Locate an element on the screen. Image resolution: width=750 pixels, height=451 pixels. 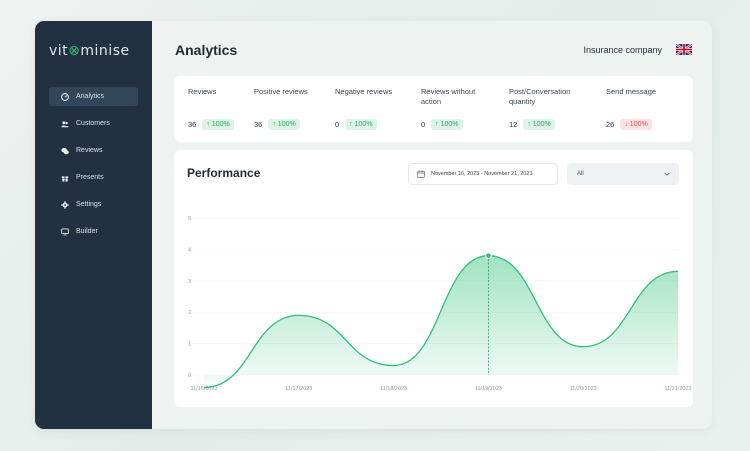
stat-change-badge: ↓ 100% is located at coordinates (636, 124).